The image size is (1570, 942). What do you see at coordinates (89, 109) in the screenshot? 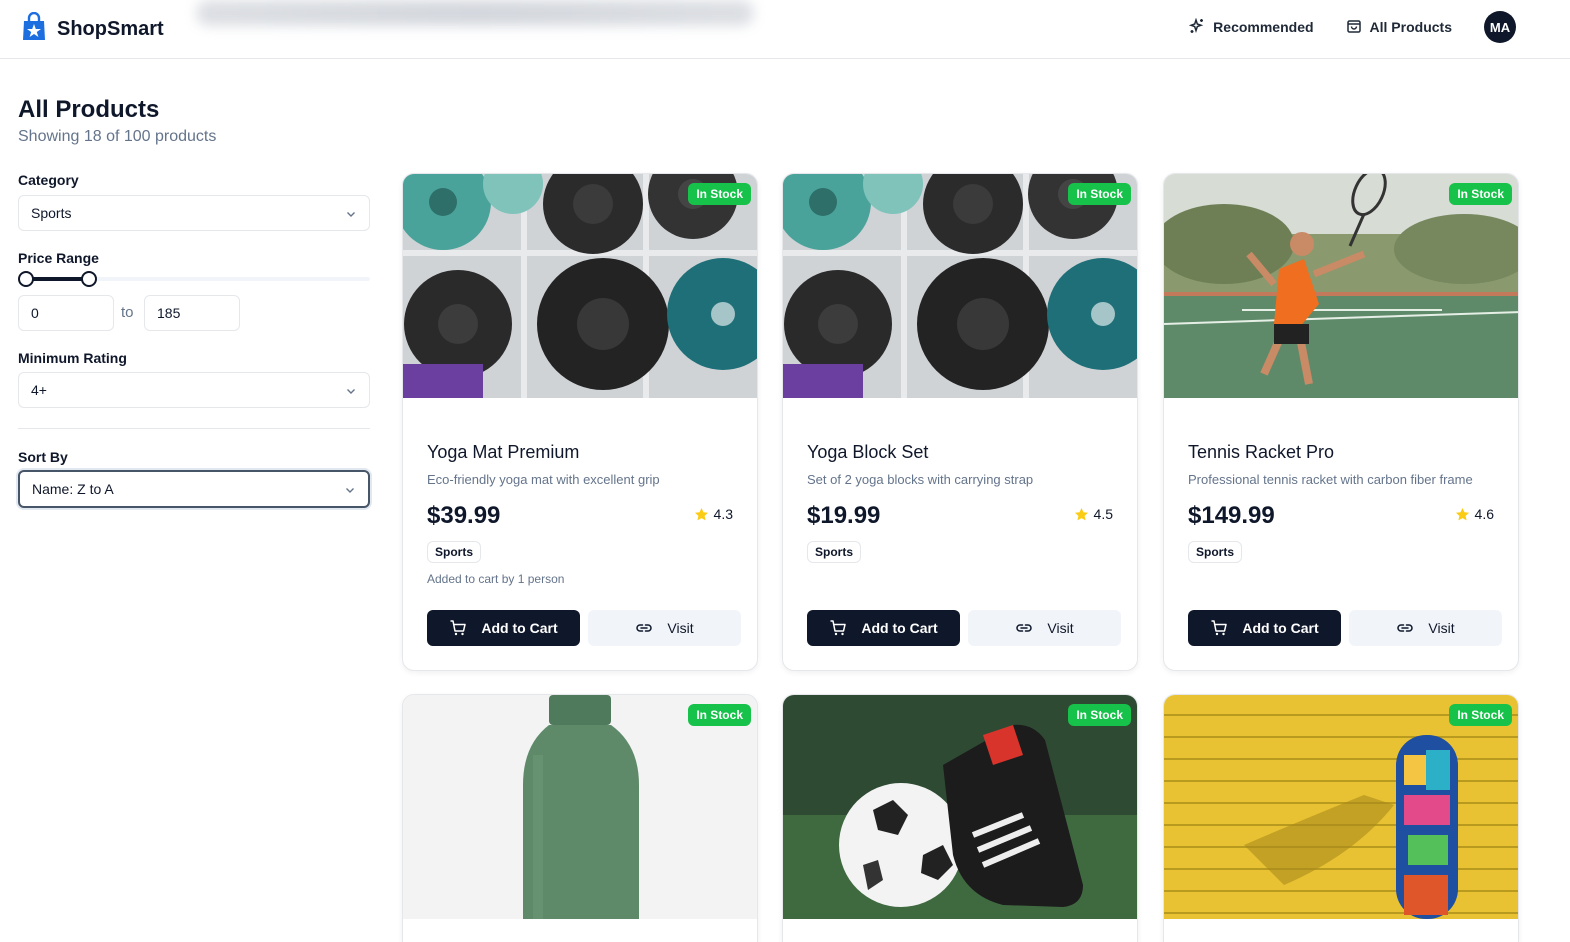
I see `page-title: All Products` at bounding box center [89, 109].